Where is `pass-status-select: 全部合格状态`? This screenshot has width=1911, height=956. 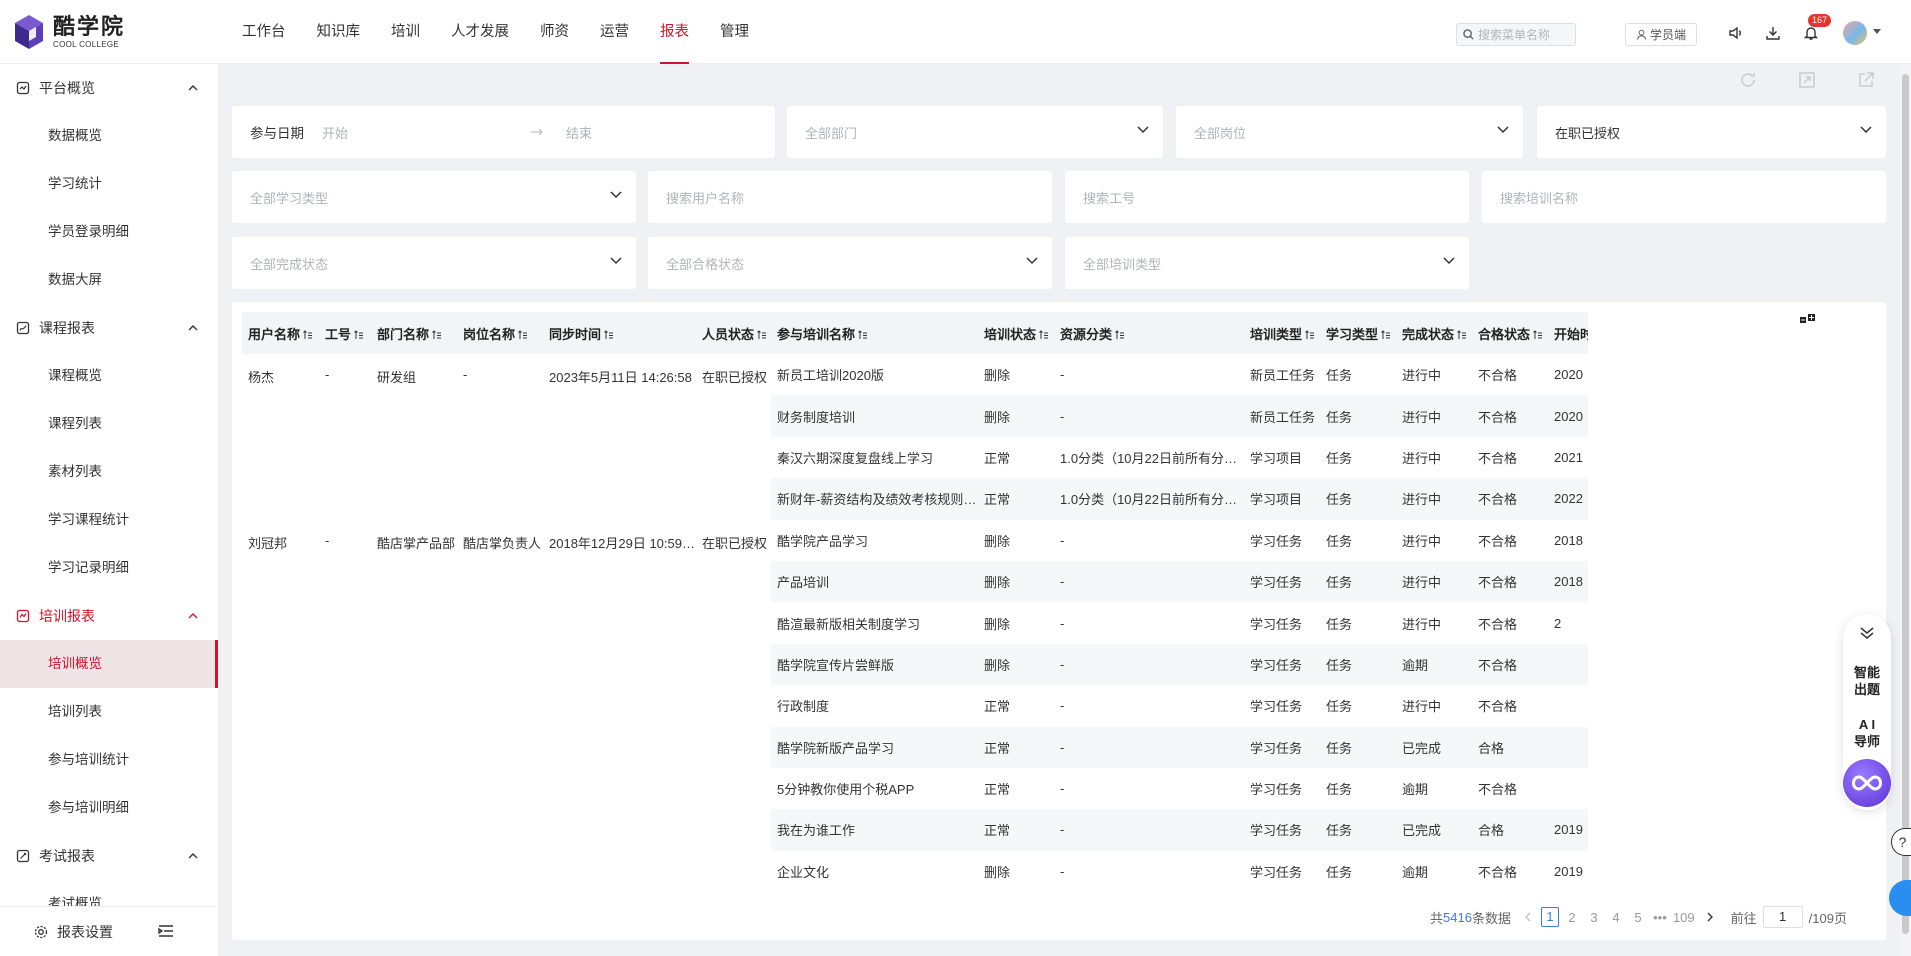 pass-status-select: 全部合格状态 is located at coordinates (850, 263).